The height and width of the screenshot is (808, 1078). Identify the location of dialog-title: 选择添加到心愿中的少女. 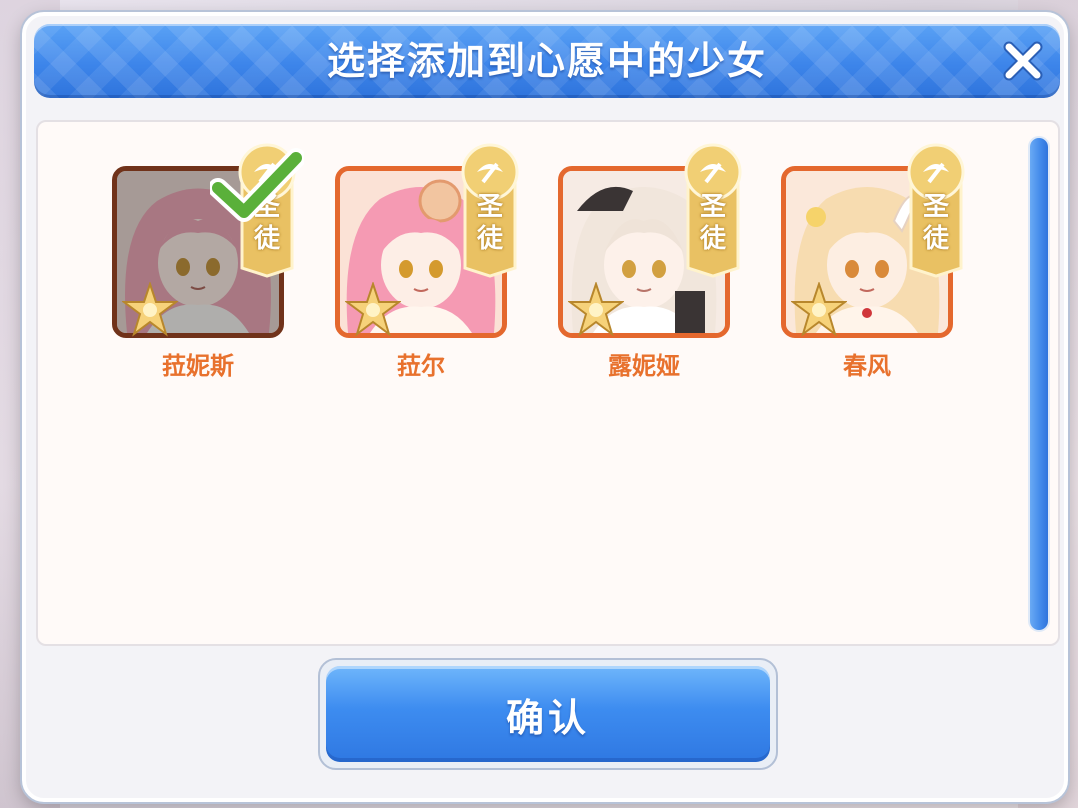
(546, 61).